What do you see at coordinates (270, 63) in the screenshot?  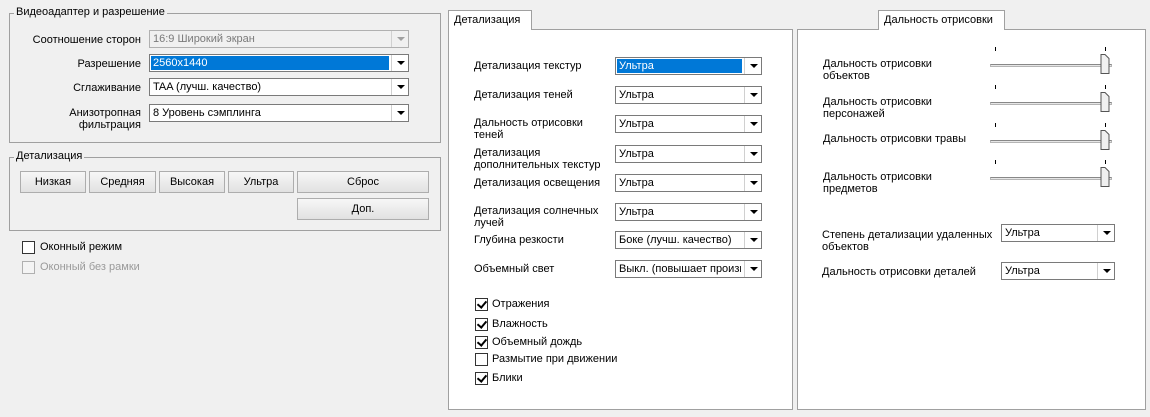 I see `resolution-value: 2560x1440` at bounding box center [270, 63].